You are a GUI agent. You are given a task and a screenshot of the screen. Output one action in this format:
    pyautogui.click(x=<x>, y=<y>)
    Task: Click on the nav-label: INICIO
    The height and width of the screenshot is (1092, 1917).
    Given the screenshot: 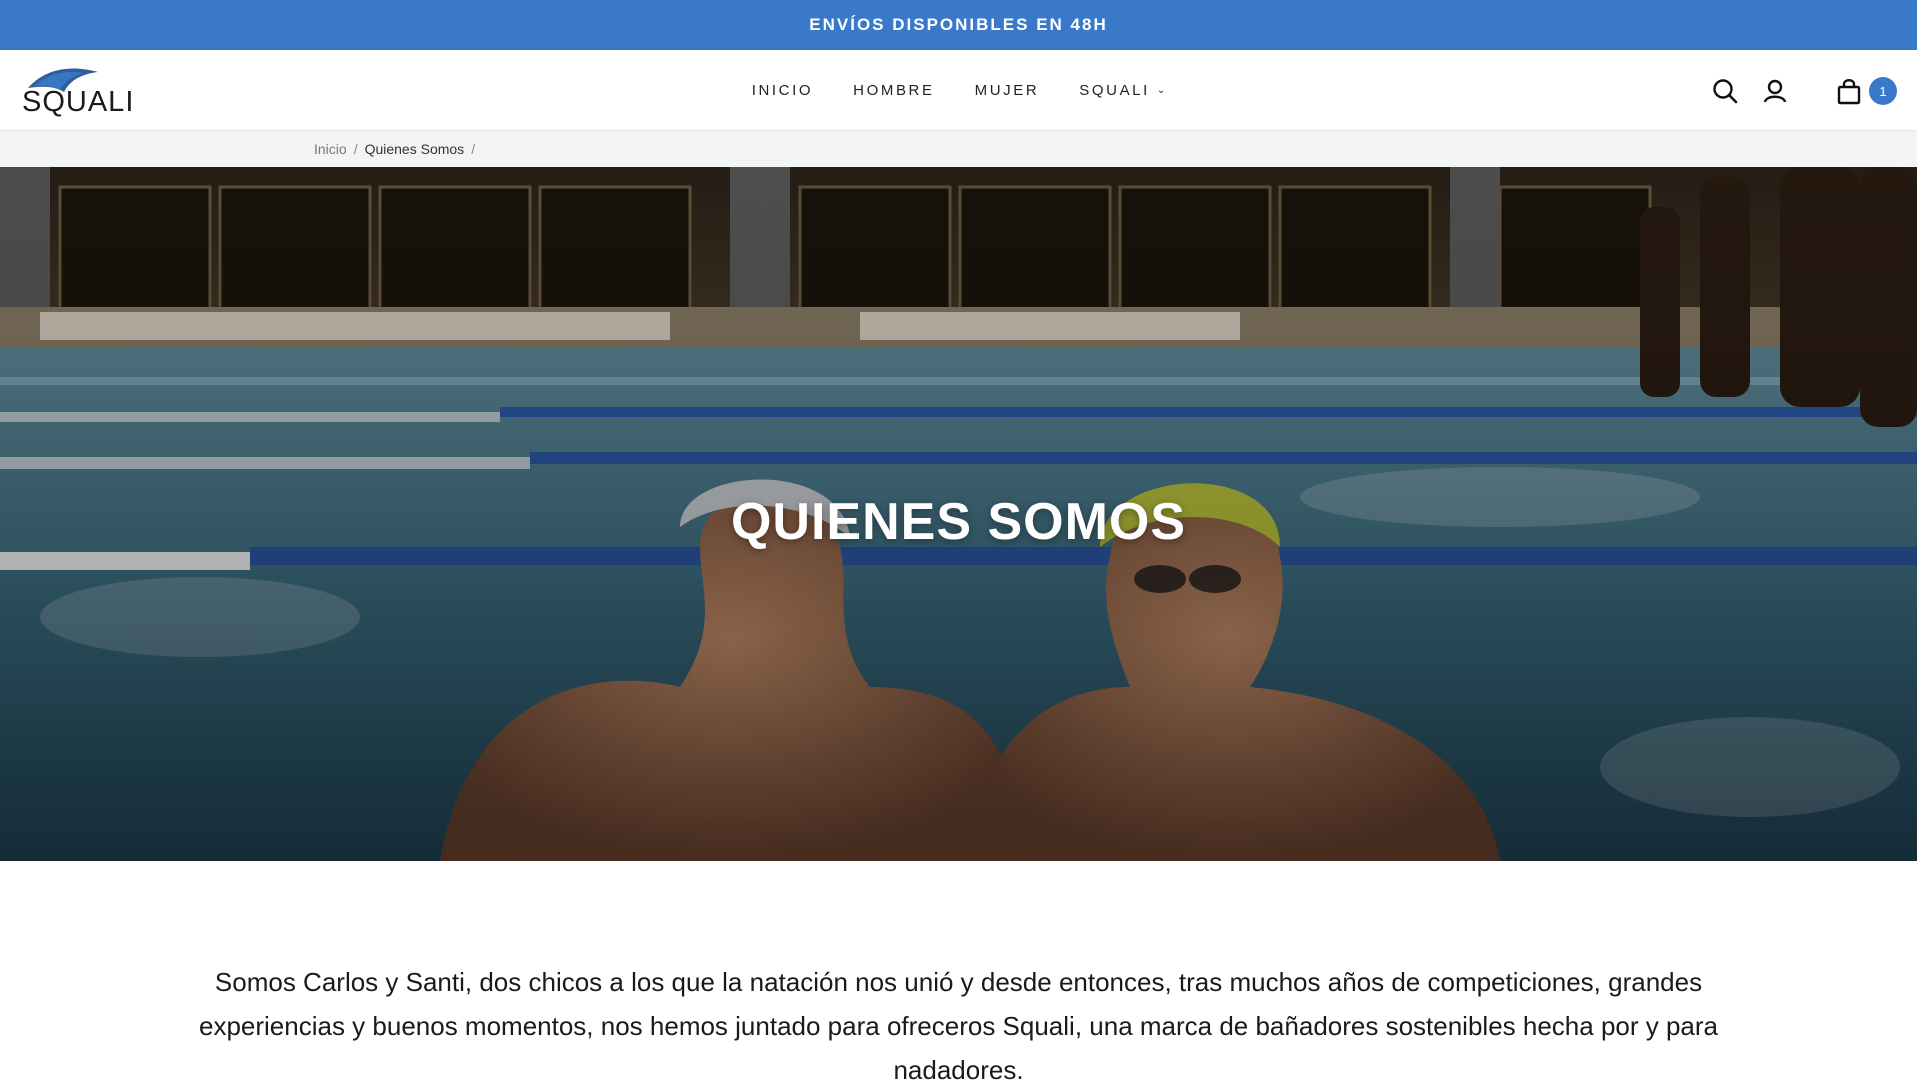 What is the action you would take?
    pyautogui.click(x=782, y=90)
    